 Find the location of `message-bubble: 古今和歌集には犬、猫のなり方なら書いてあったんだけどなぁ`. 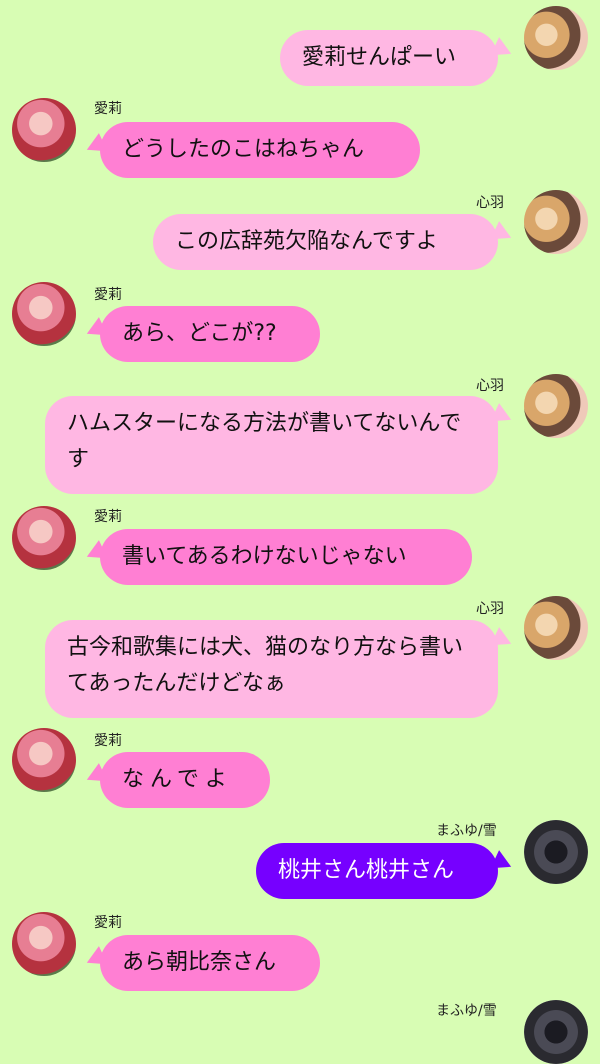

message-bubble: 古今和歌集には犬、猫のなり方なら書いてあったんだけどなぁ is located at coordinates (271, 669).